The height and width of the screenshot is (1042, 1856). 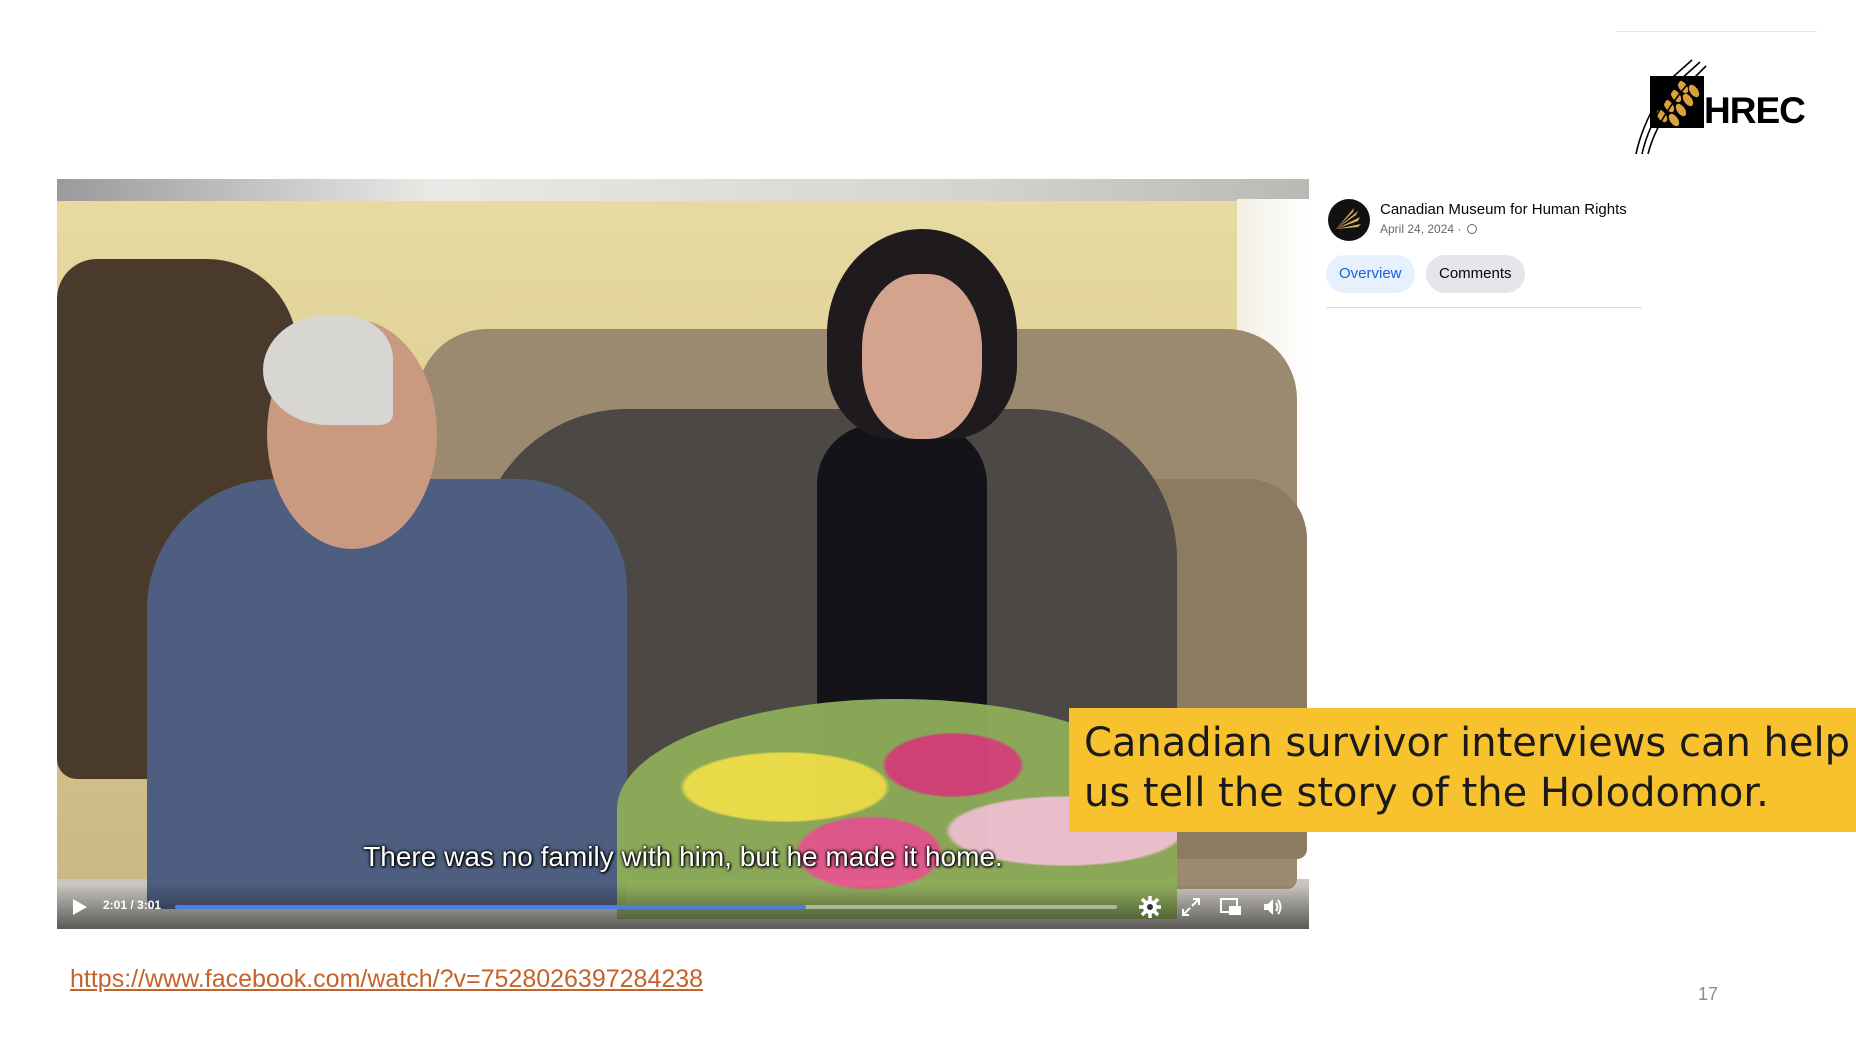 What do you see at coordinates (683, 190) in the screenshot?
I see `video-frame-top` at bounding box center [683, 190].